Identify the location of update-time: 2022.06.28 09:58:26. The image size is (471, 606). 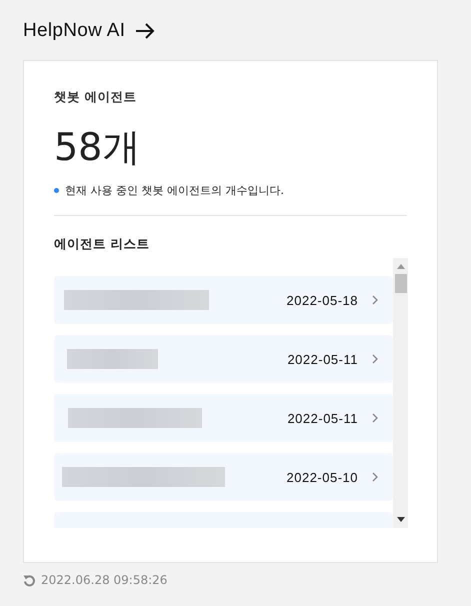
(104, 580).